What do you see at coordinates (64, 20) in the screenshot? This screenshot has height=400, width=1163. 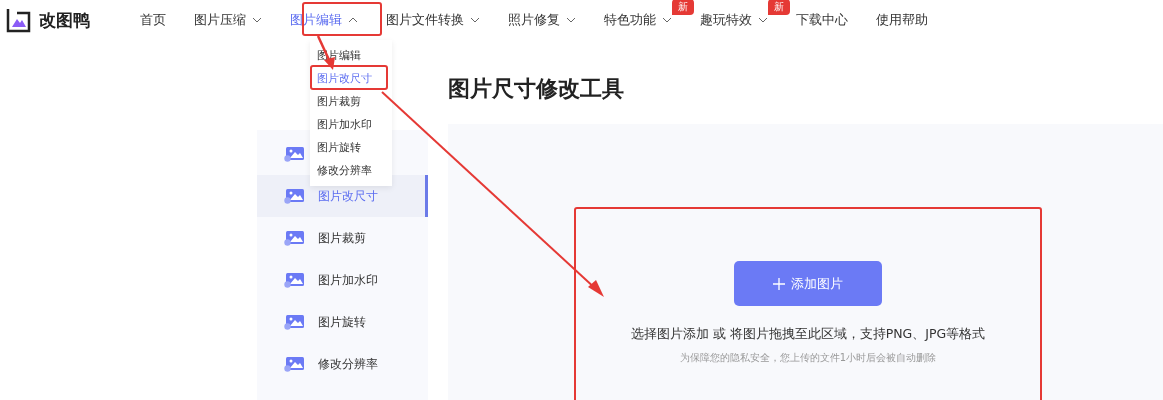 I see `logo-text: 改图鸭` at bounding box center [64, 20].